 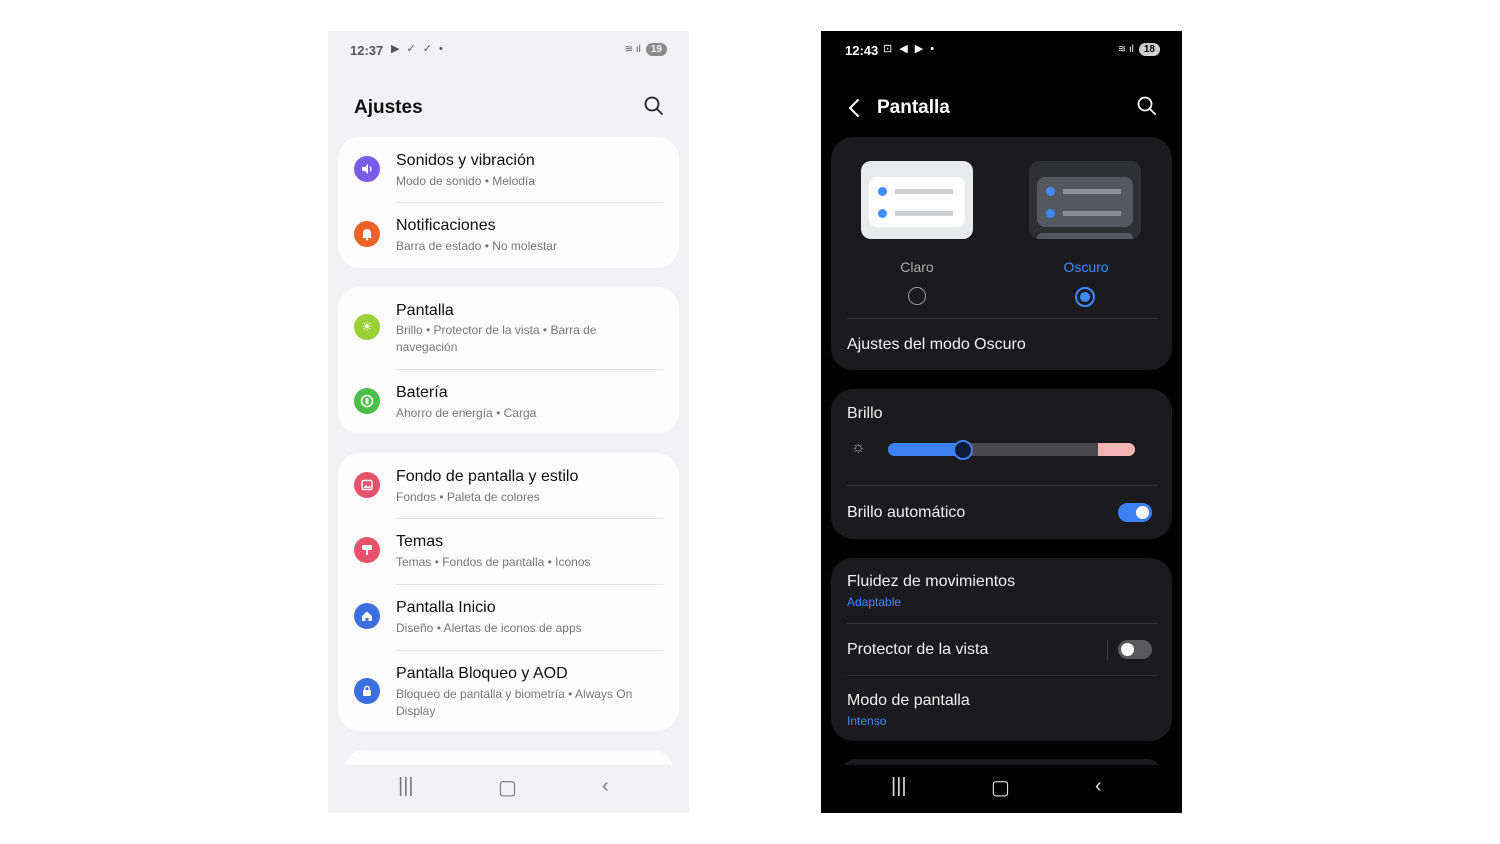 What do you see at coordinates (367, 50) in the screenshot?
I see `status-time: 12:37` at bounding box center [367, 50].